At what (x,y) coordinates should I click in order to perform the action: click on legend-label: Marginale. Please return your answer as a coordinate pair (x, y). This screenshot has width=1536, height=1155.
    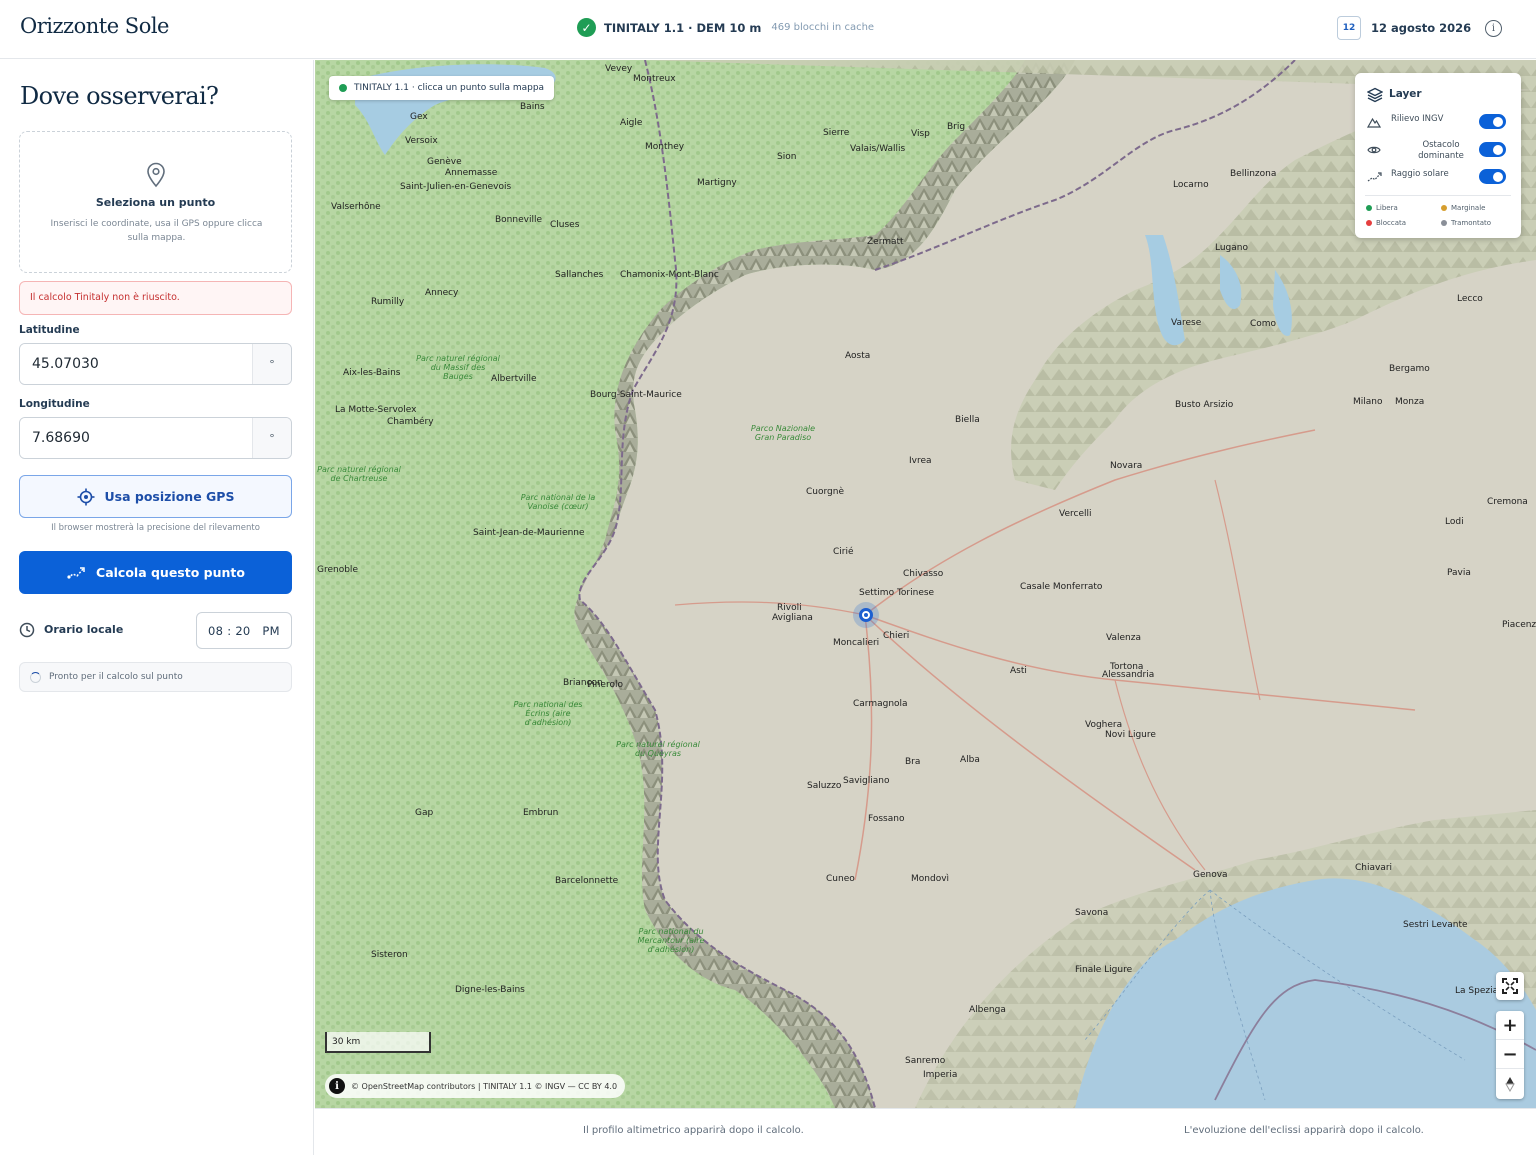
    Looking at the image, I should click on (1468, 208).